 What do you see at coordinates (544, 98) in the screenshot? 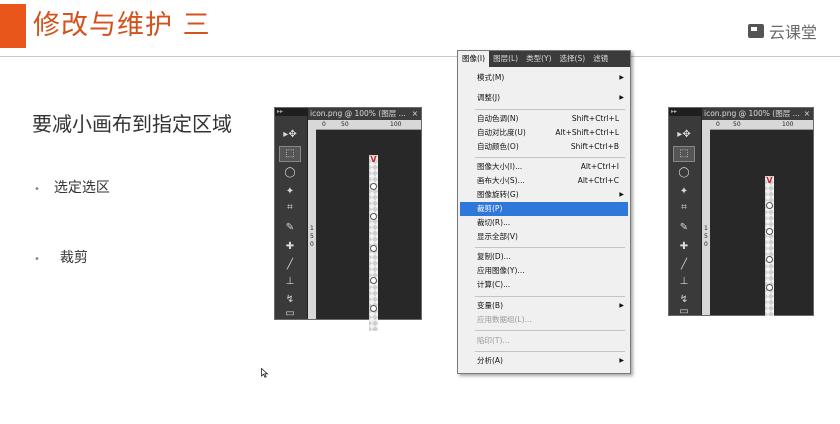
I see `menu-item-adjust: 调整(J) ▶` at bounding box center [544, 98].